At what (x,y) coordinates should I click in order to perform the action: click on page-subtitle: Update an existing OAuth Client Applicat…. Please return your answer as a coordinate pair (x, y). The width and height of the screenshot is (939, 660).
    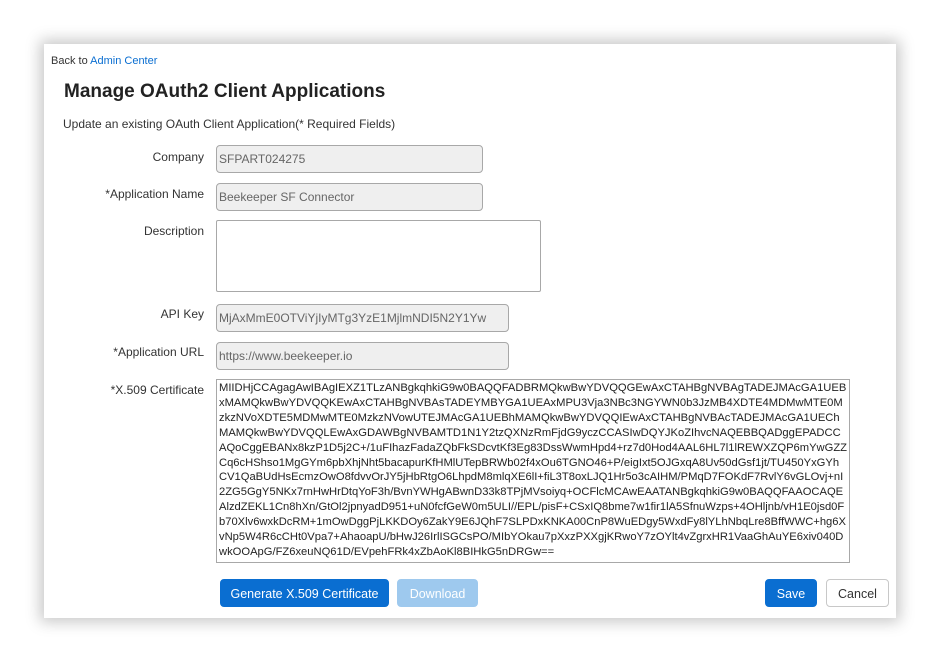
    Looking at the image, I should click on (229, 124).